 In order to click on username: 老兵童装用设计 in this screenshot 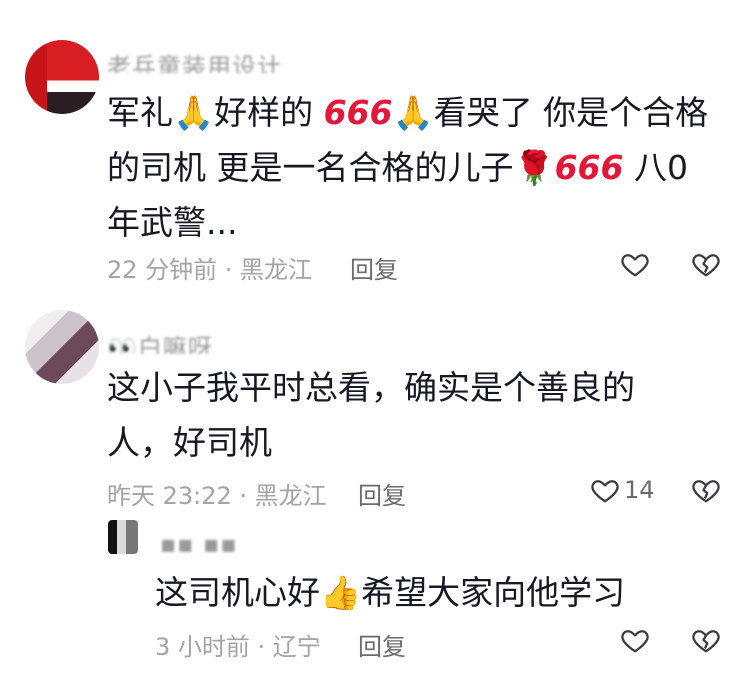, I will do `click(227, 60)`.